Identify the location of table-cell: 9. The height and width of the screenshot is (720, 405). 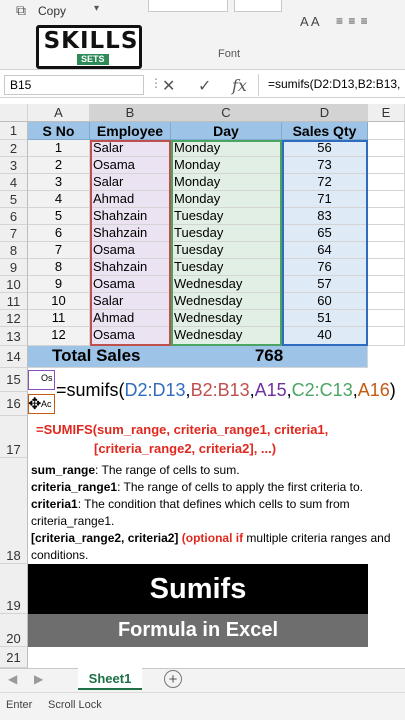
(59, 284).